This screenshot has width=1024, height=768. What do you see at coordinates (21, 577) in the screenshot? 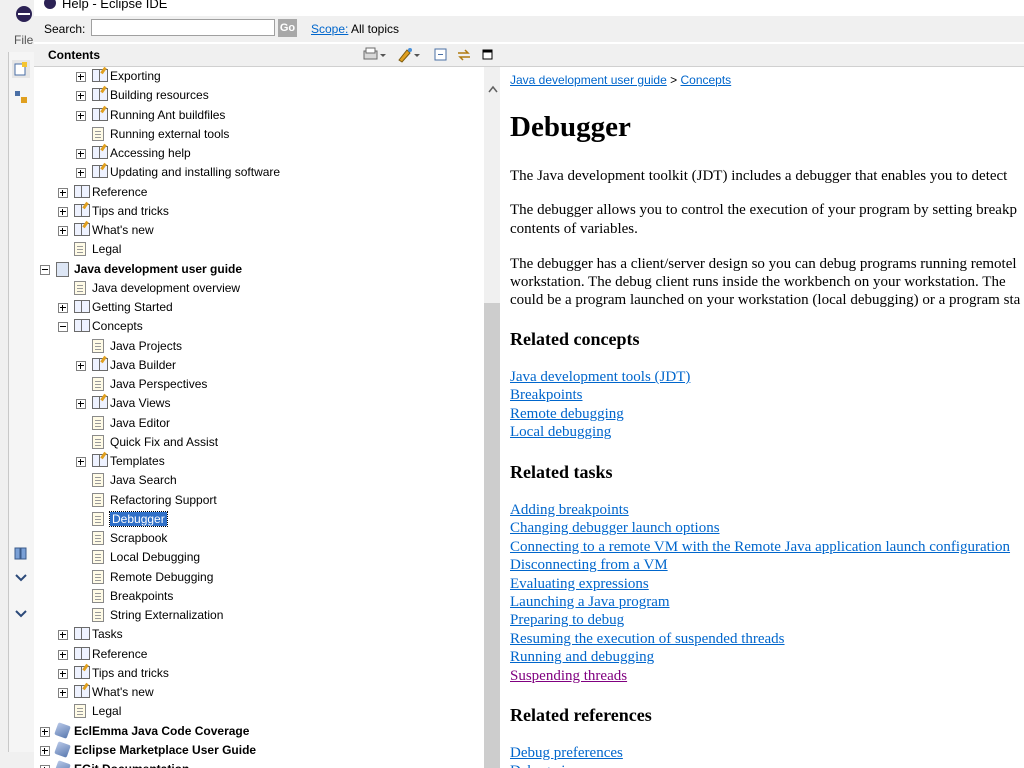
I see `chevron-down-icon` at bounding box center [21, 577].